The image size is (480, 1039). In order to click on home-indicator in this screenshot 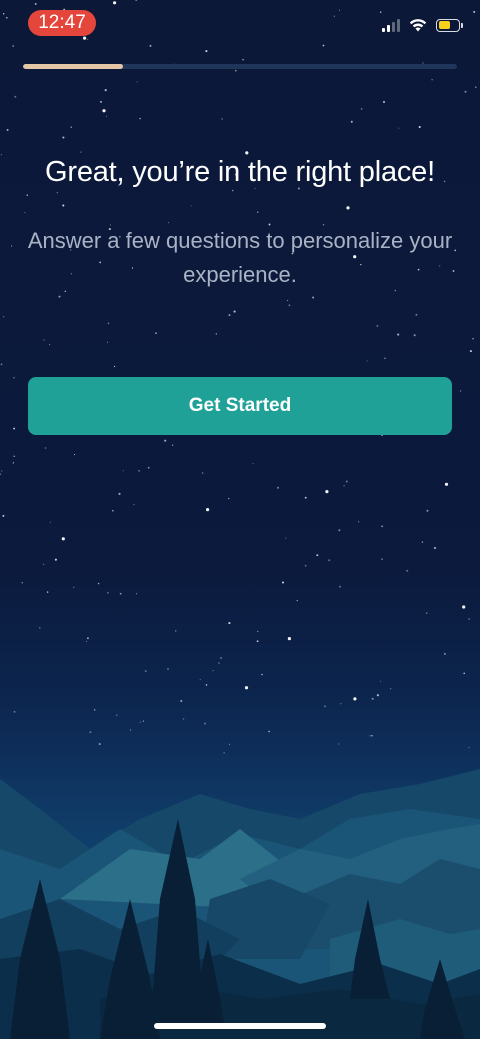, I will do `click(240, 1026)`.